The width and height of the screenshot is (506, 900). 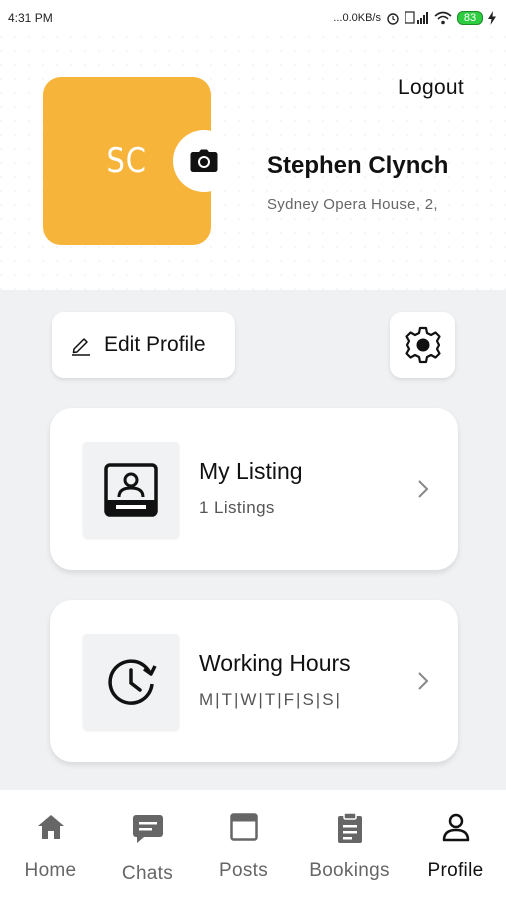 What do you see at coordinates (349, 870) in the screenshot?
I see `nav-bookings-label: Bookings` at bounding box center [349, 870].